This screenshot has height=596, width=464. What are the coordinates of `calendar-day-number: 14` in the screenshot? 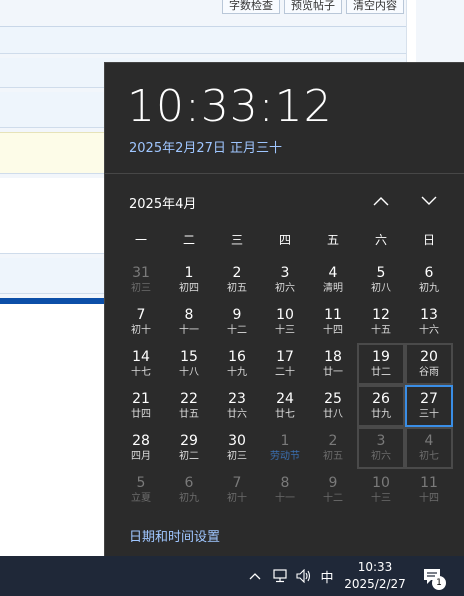 It's located at (141, 357).